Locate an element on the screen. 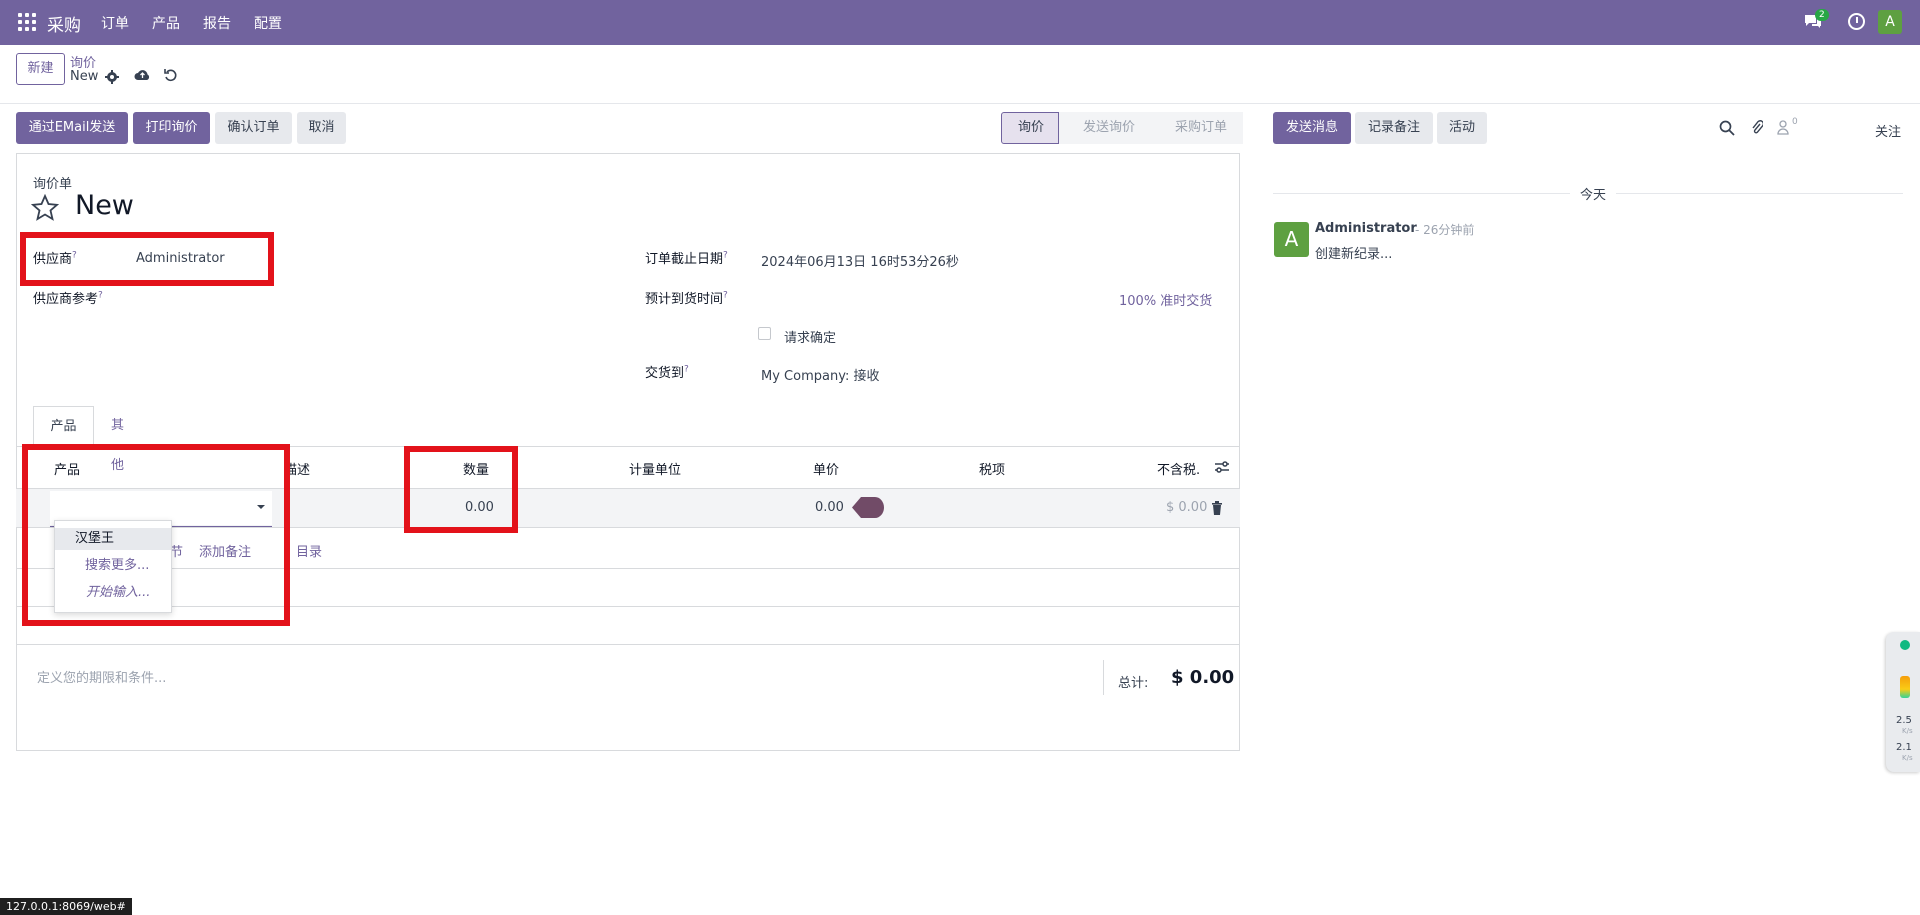 The height and width of the screenshot is (915, 1920). ask-confirmation-label: 请求确定 is located at coordinates (810, 338).